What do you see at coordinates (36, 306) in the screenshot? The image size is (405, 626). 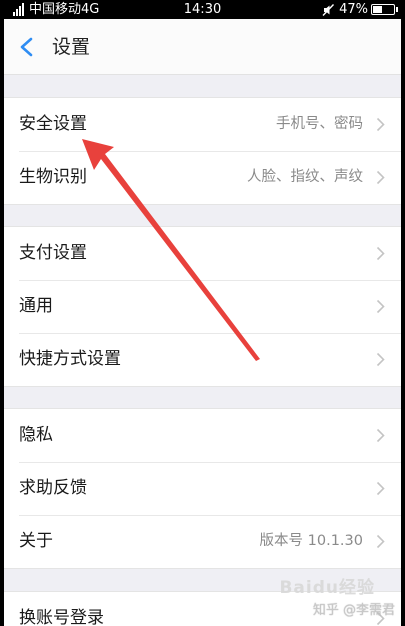 I see `item-label: 通用` at bounding box center [36, 306].